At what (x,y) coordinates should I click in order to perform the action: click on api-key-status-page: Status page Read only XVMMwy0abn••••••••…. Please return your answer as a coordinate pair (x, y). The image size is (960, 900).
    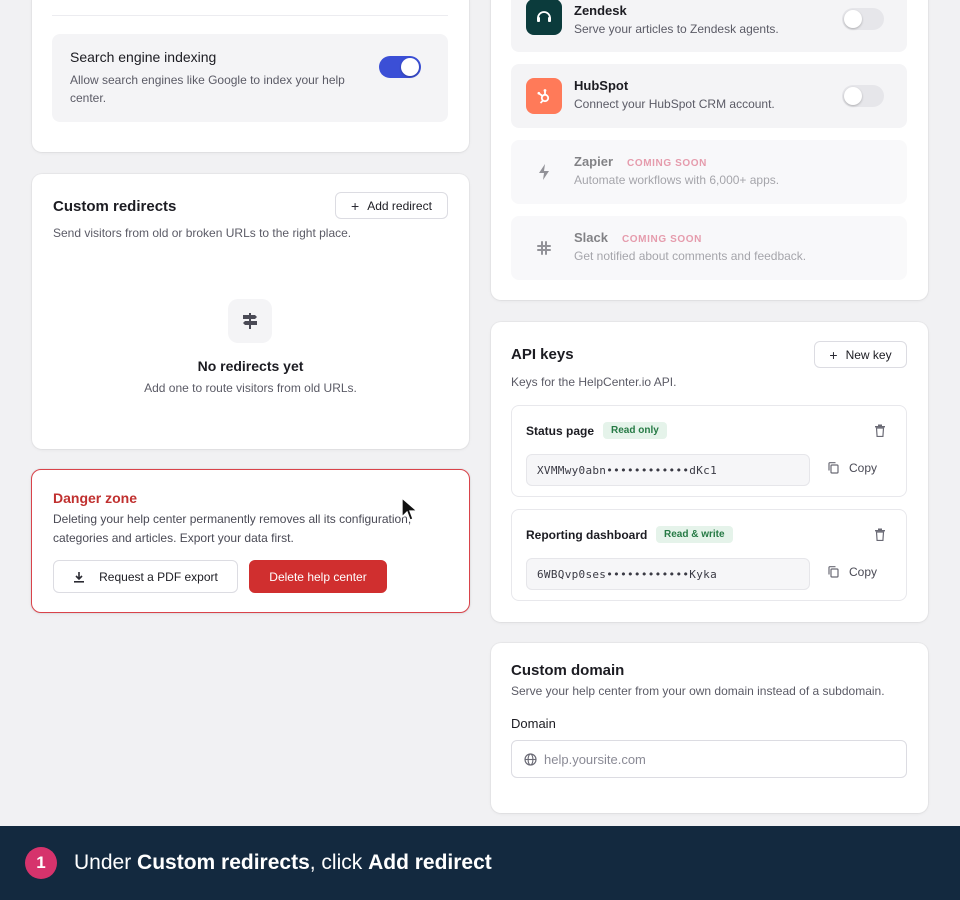
    Looking at the image, I should click on (709, 451).